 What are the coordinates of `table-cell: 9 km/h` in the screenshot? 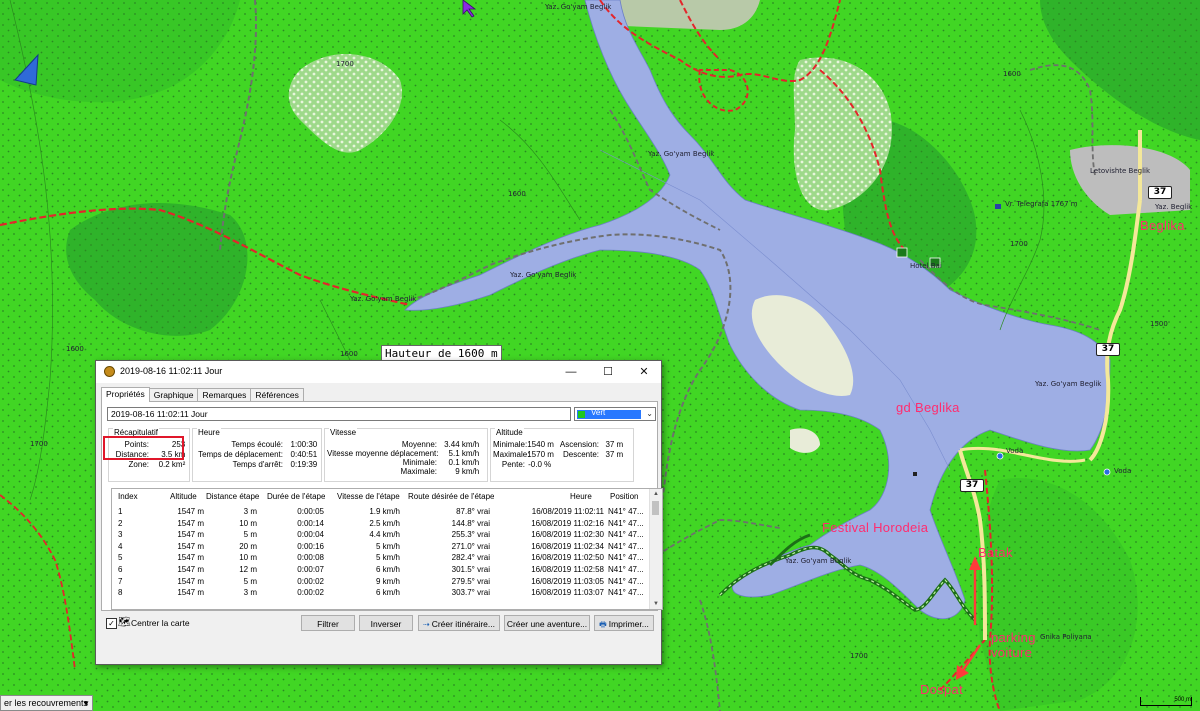 It's located at (387, 581).